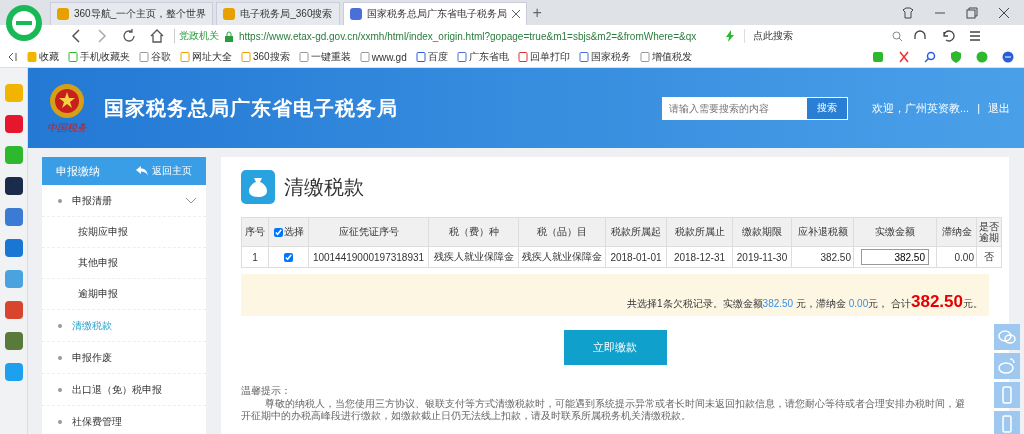  I want to click on submenu-item: 其他申报, so click(124, 263).